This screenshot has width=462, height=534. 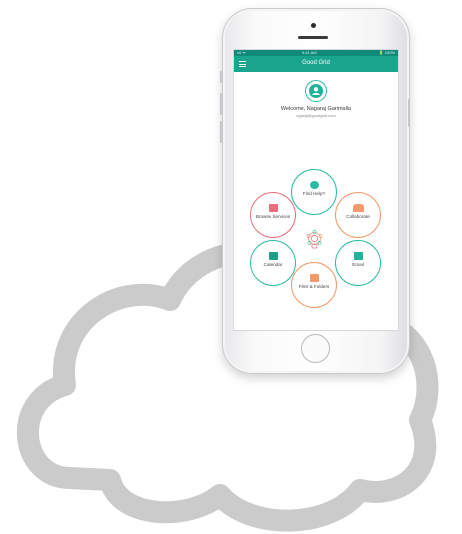 What do you see at coordinates (409, 113) in the screenshot?
I see `power-button` at bounding box center [409, 113].